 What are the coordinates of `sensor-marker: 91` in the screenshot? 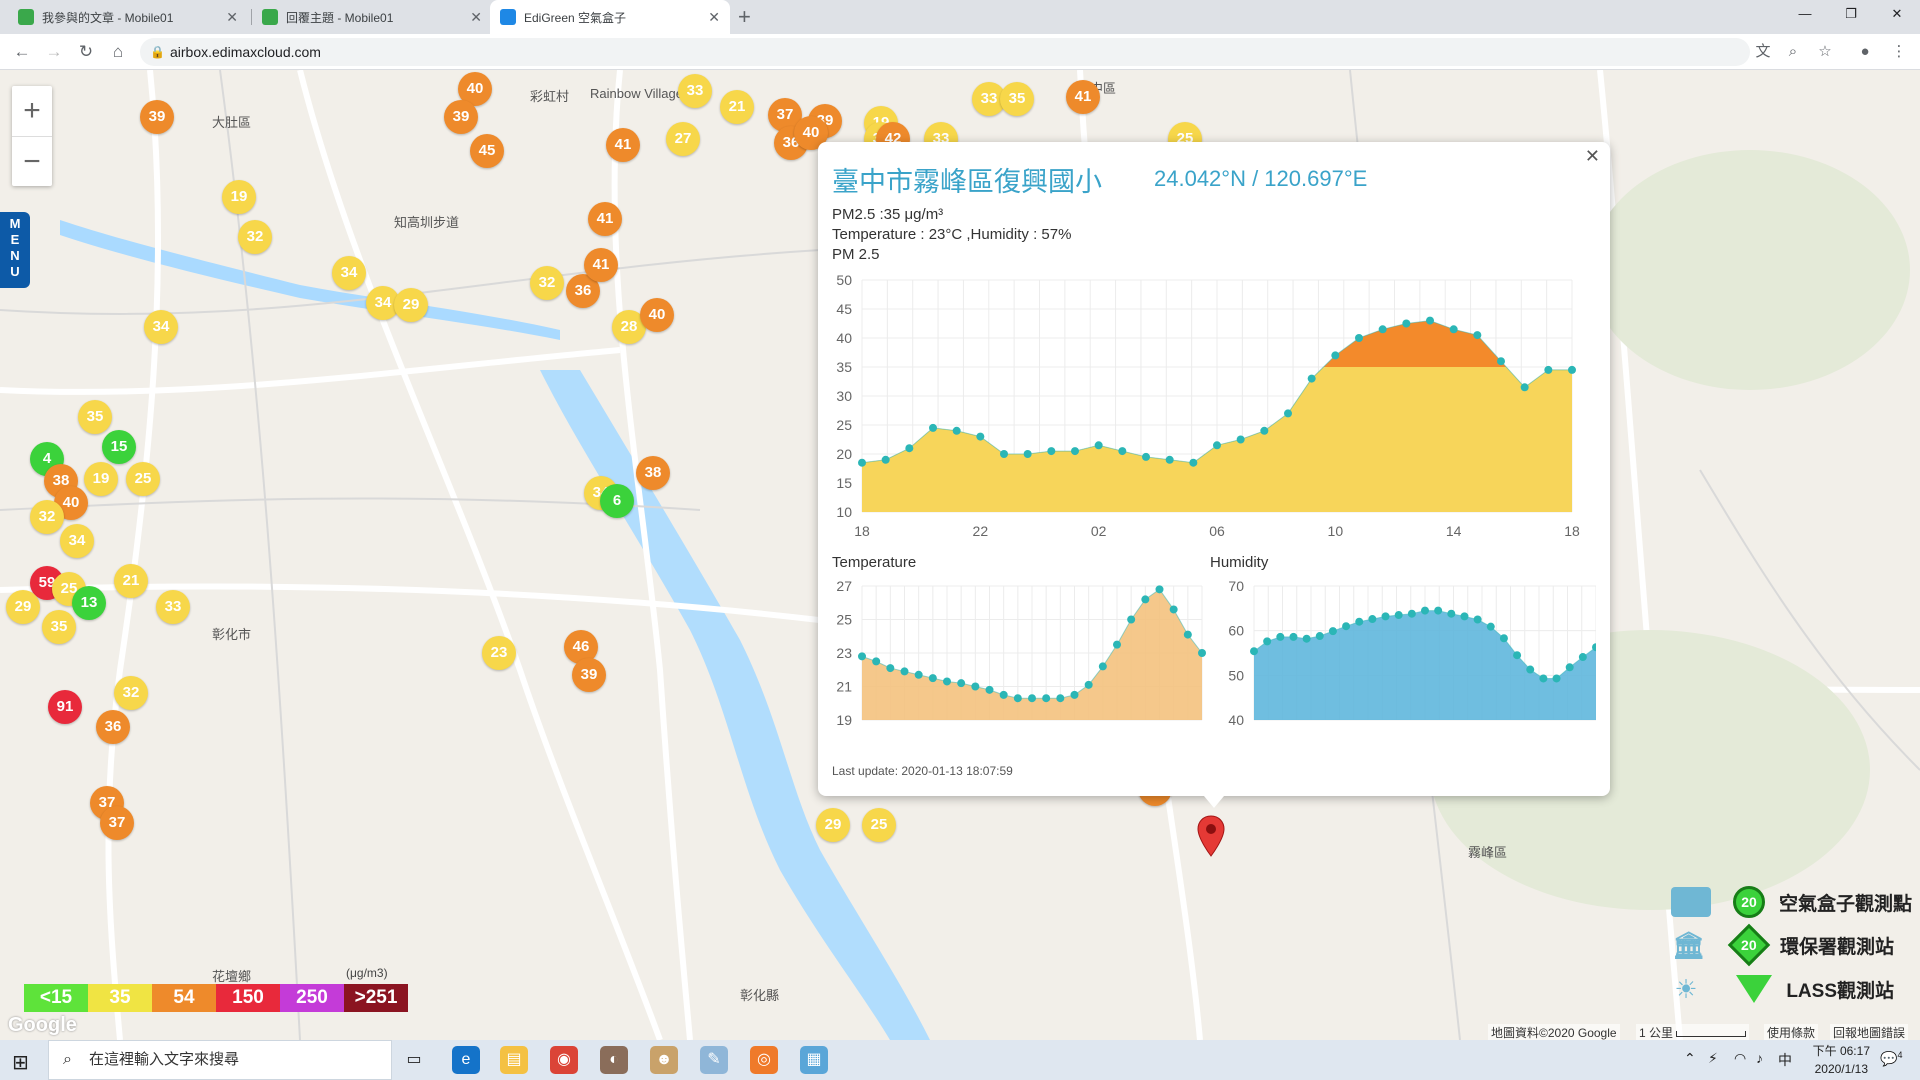 It's located at (65, 707).